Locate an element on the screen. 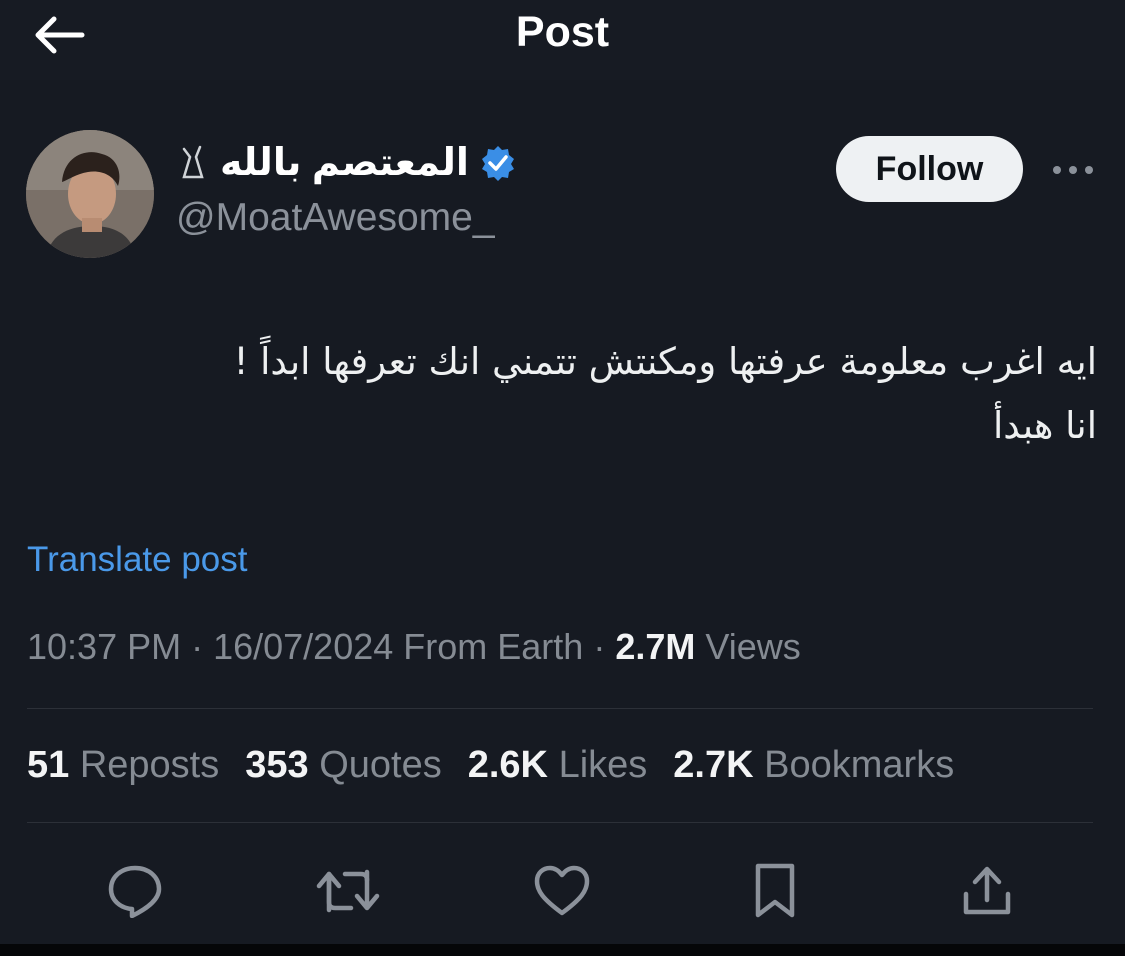 The image size is (1125, 956). bookmark-button is located at coordinates (775, 891).